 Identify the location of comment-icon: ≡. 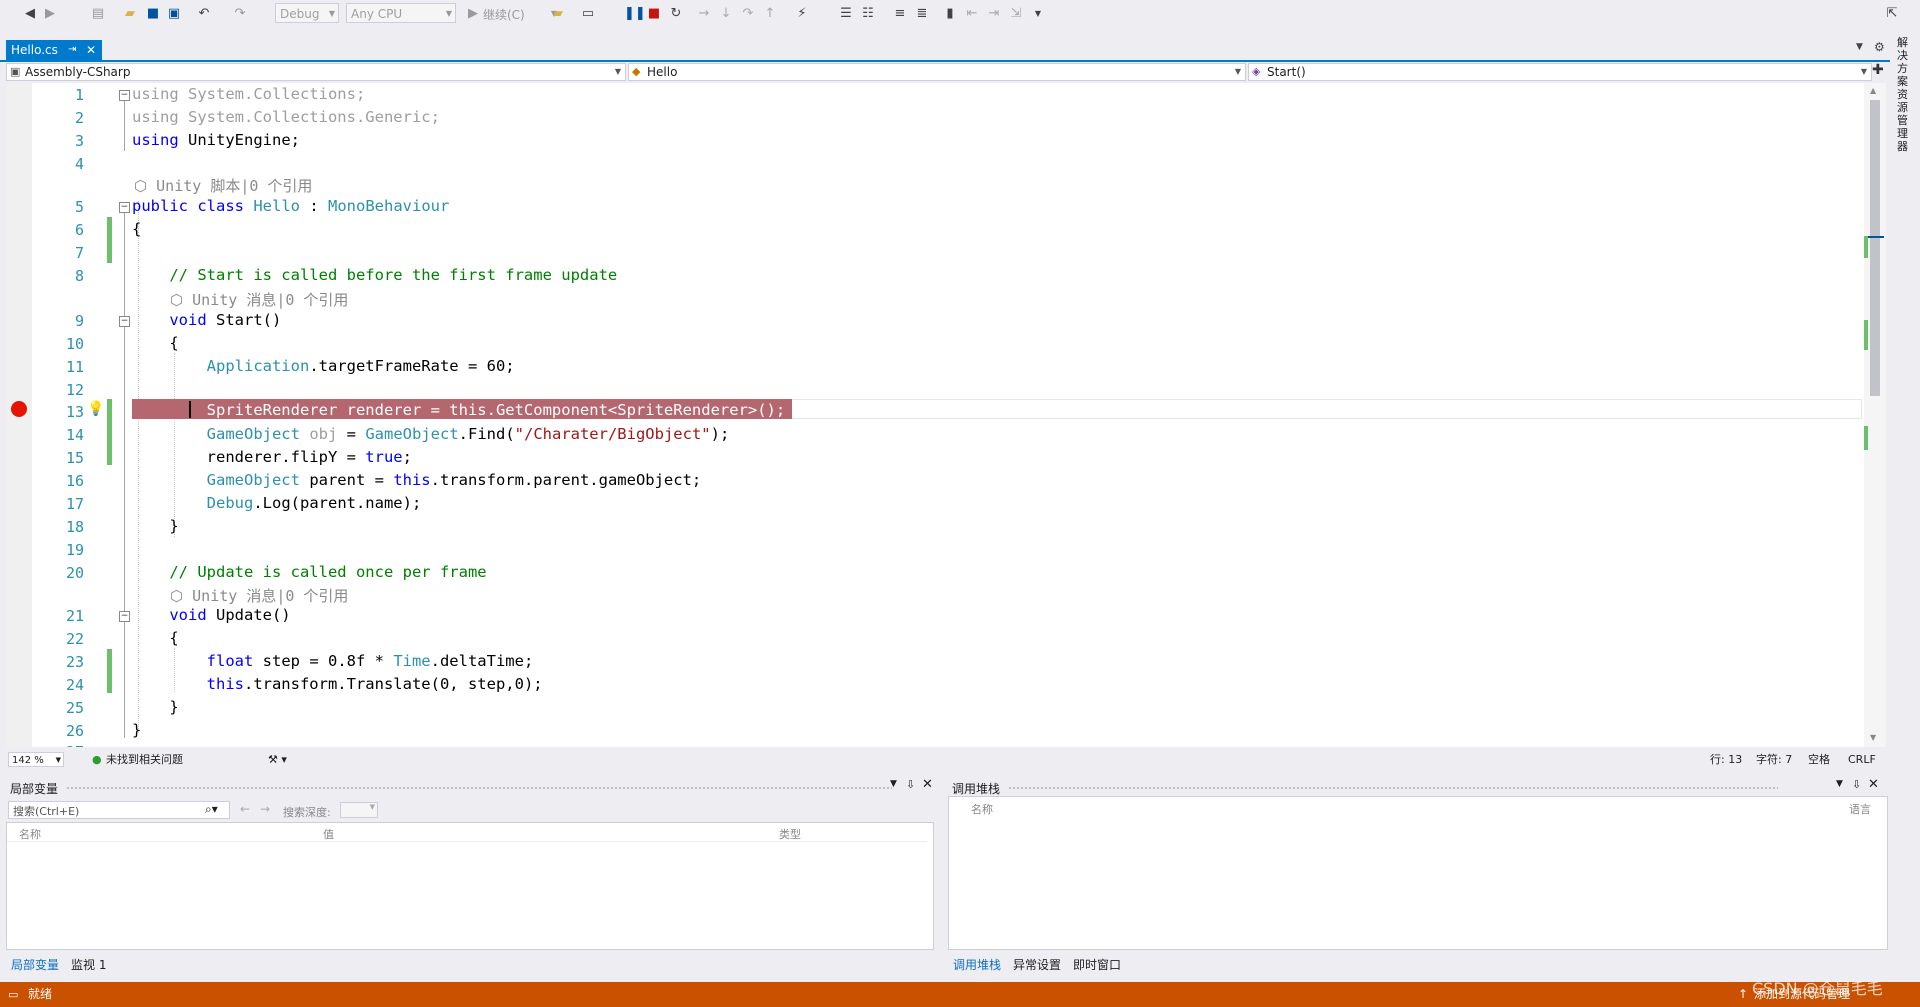
(900, 14).